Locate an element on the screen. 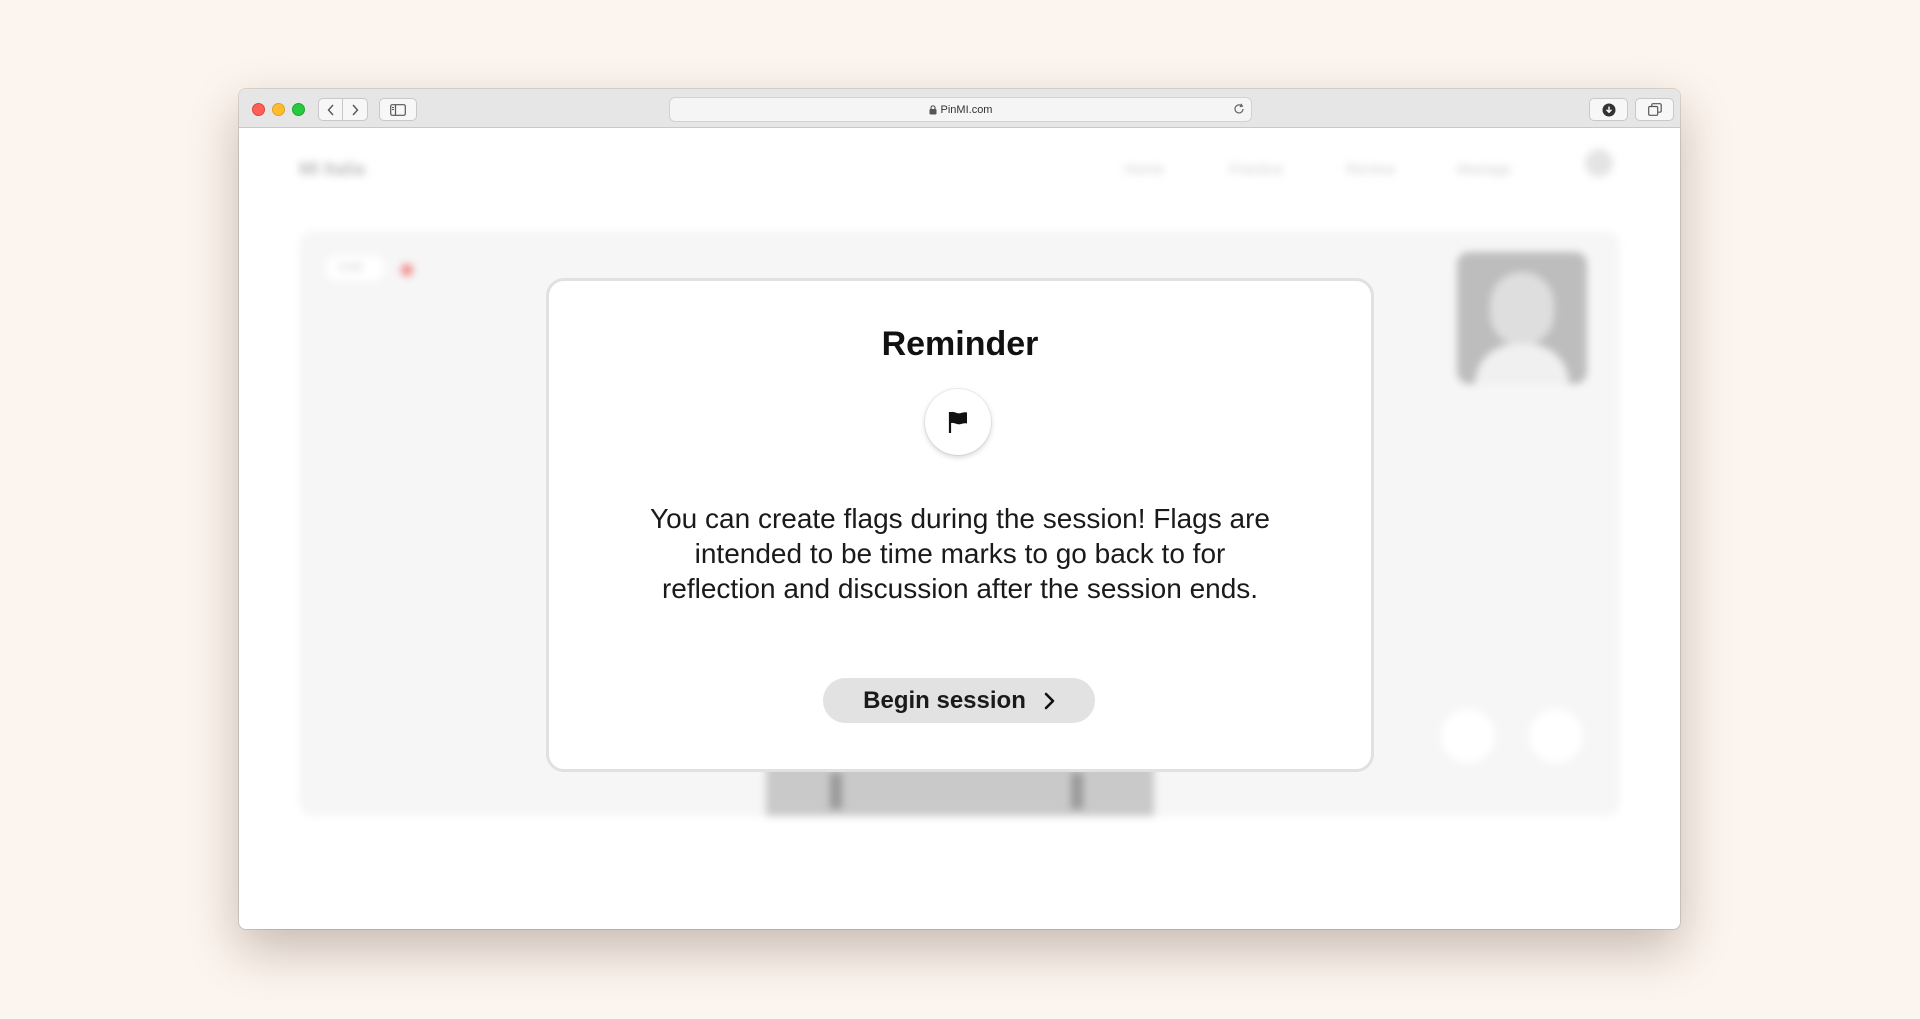  close-window-button is located at coordinates (258, 109).